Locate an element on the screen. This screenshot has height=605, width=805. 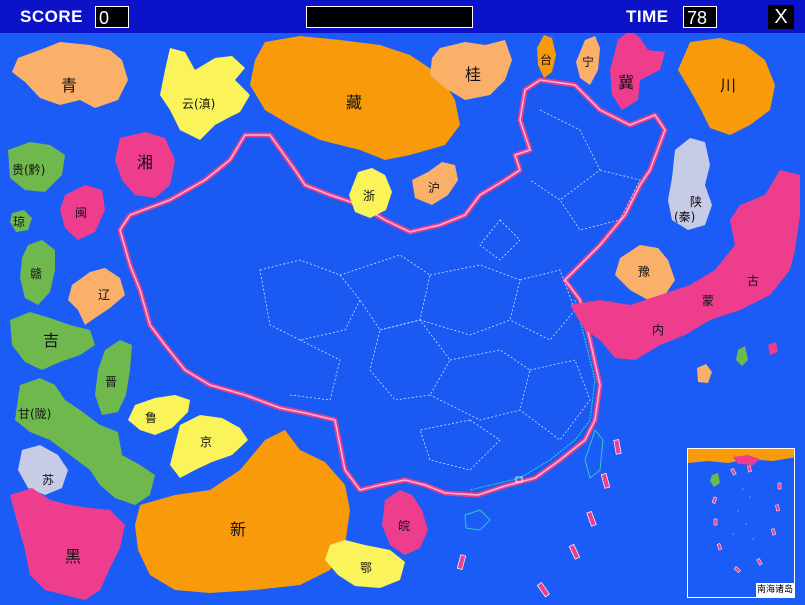
time-label: TIME is located at coordinates (647, 16).